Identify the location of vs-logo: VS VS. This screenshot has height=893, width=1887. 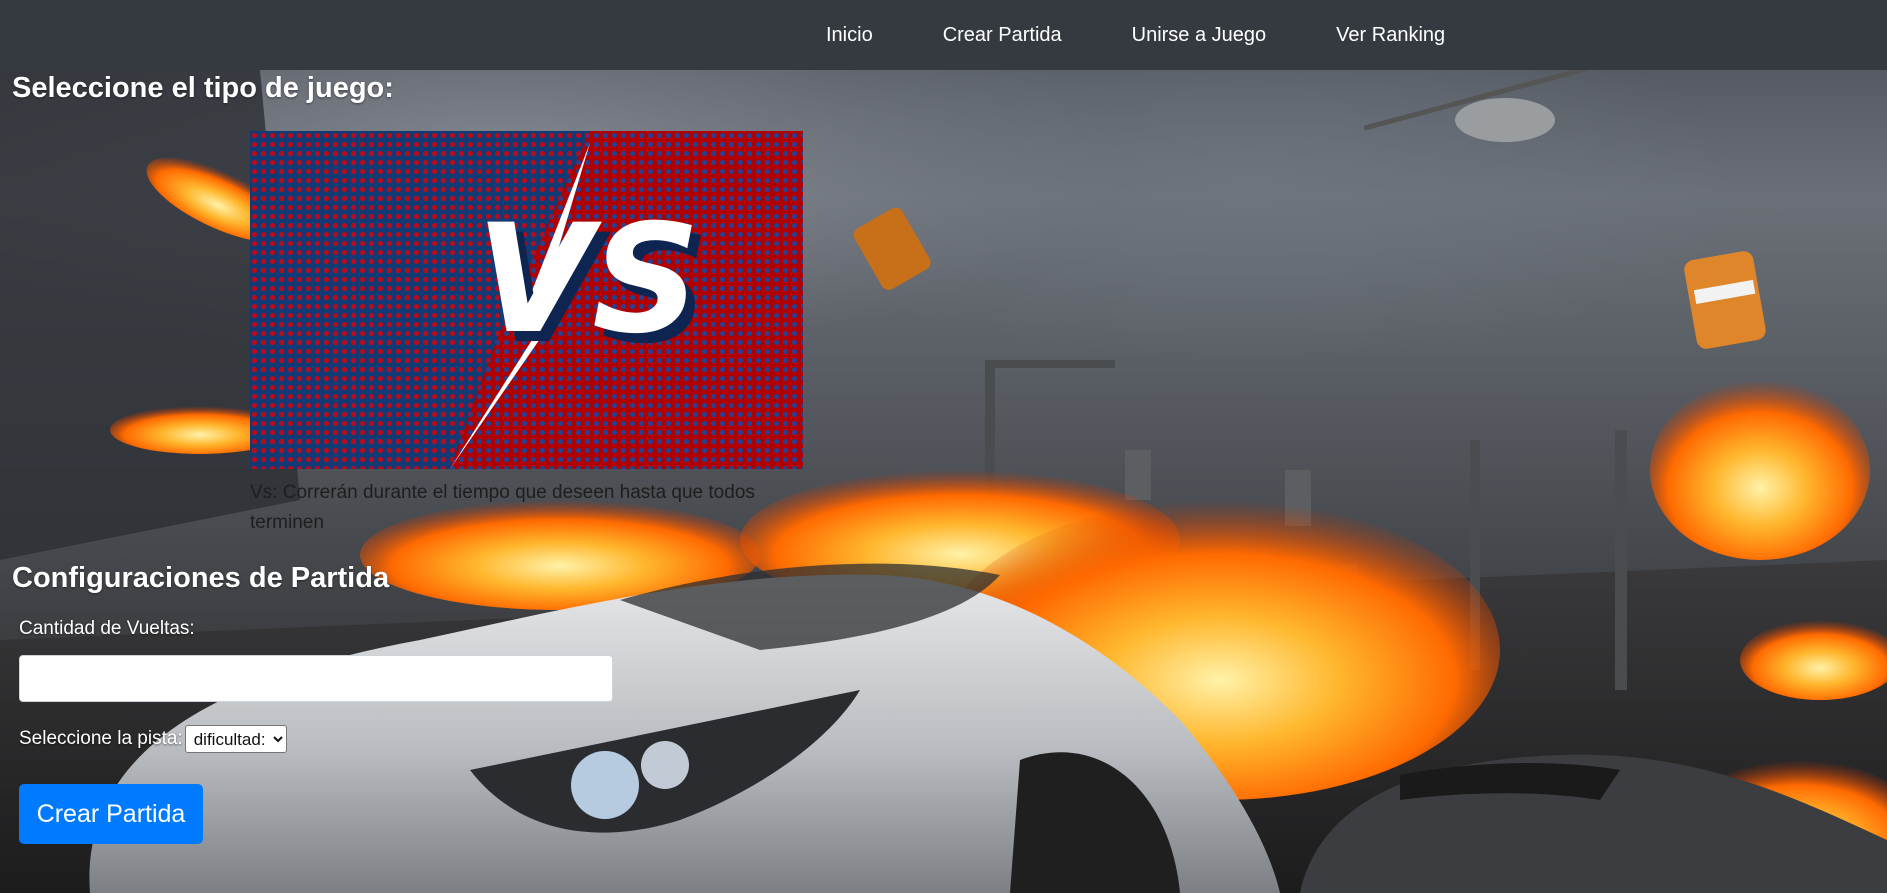
(592, 285).